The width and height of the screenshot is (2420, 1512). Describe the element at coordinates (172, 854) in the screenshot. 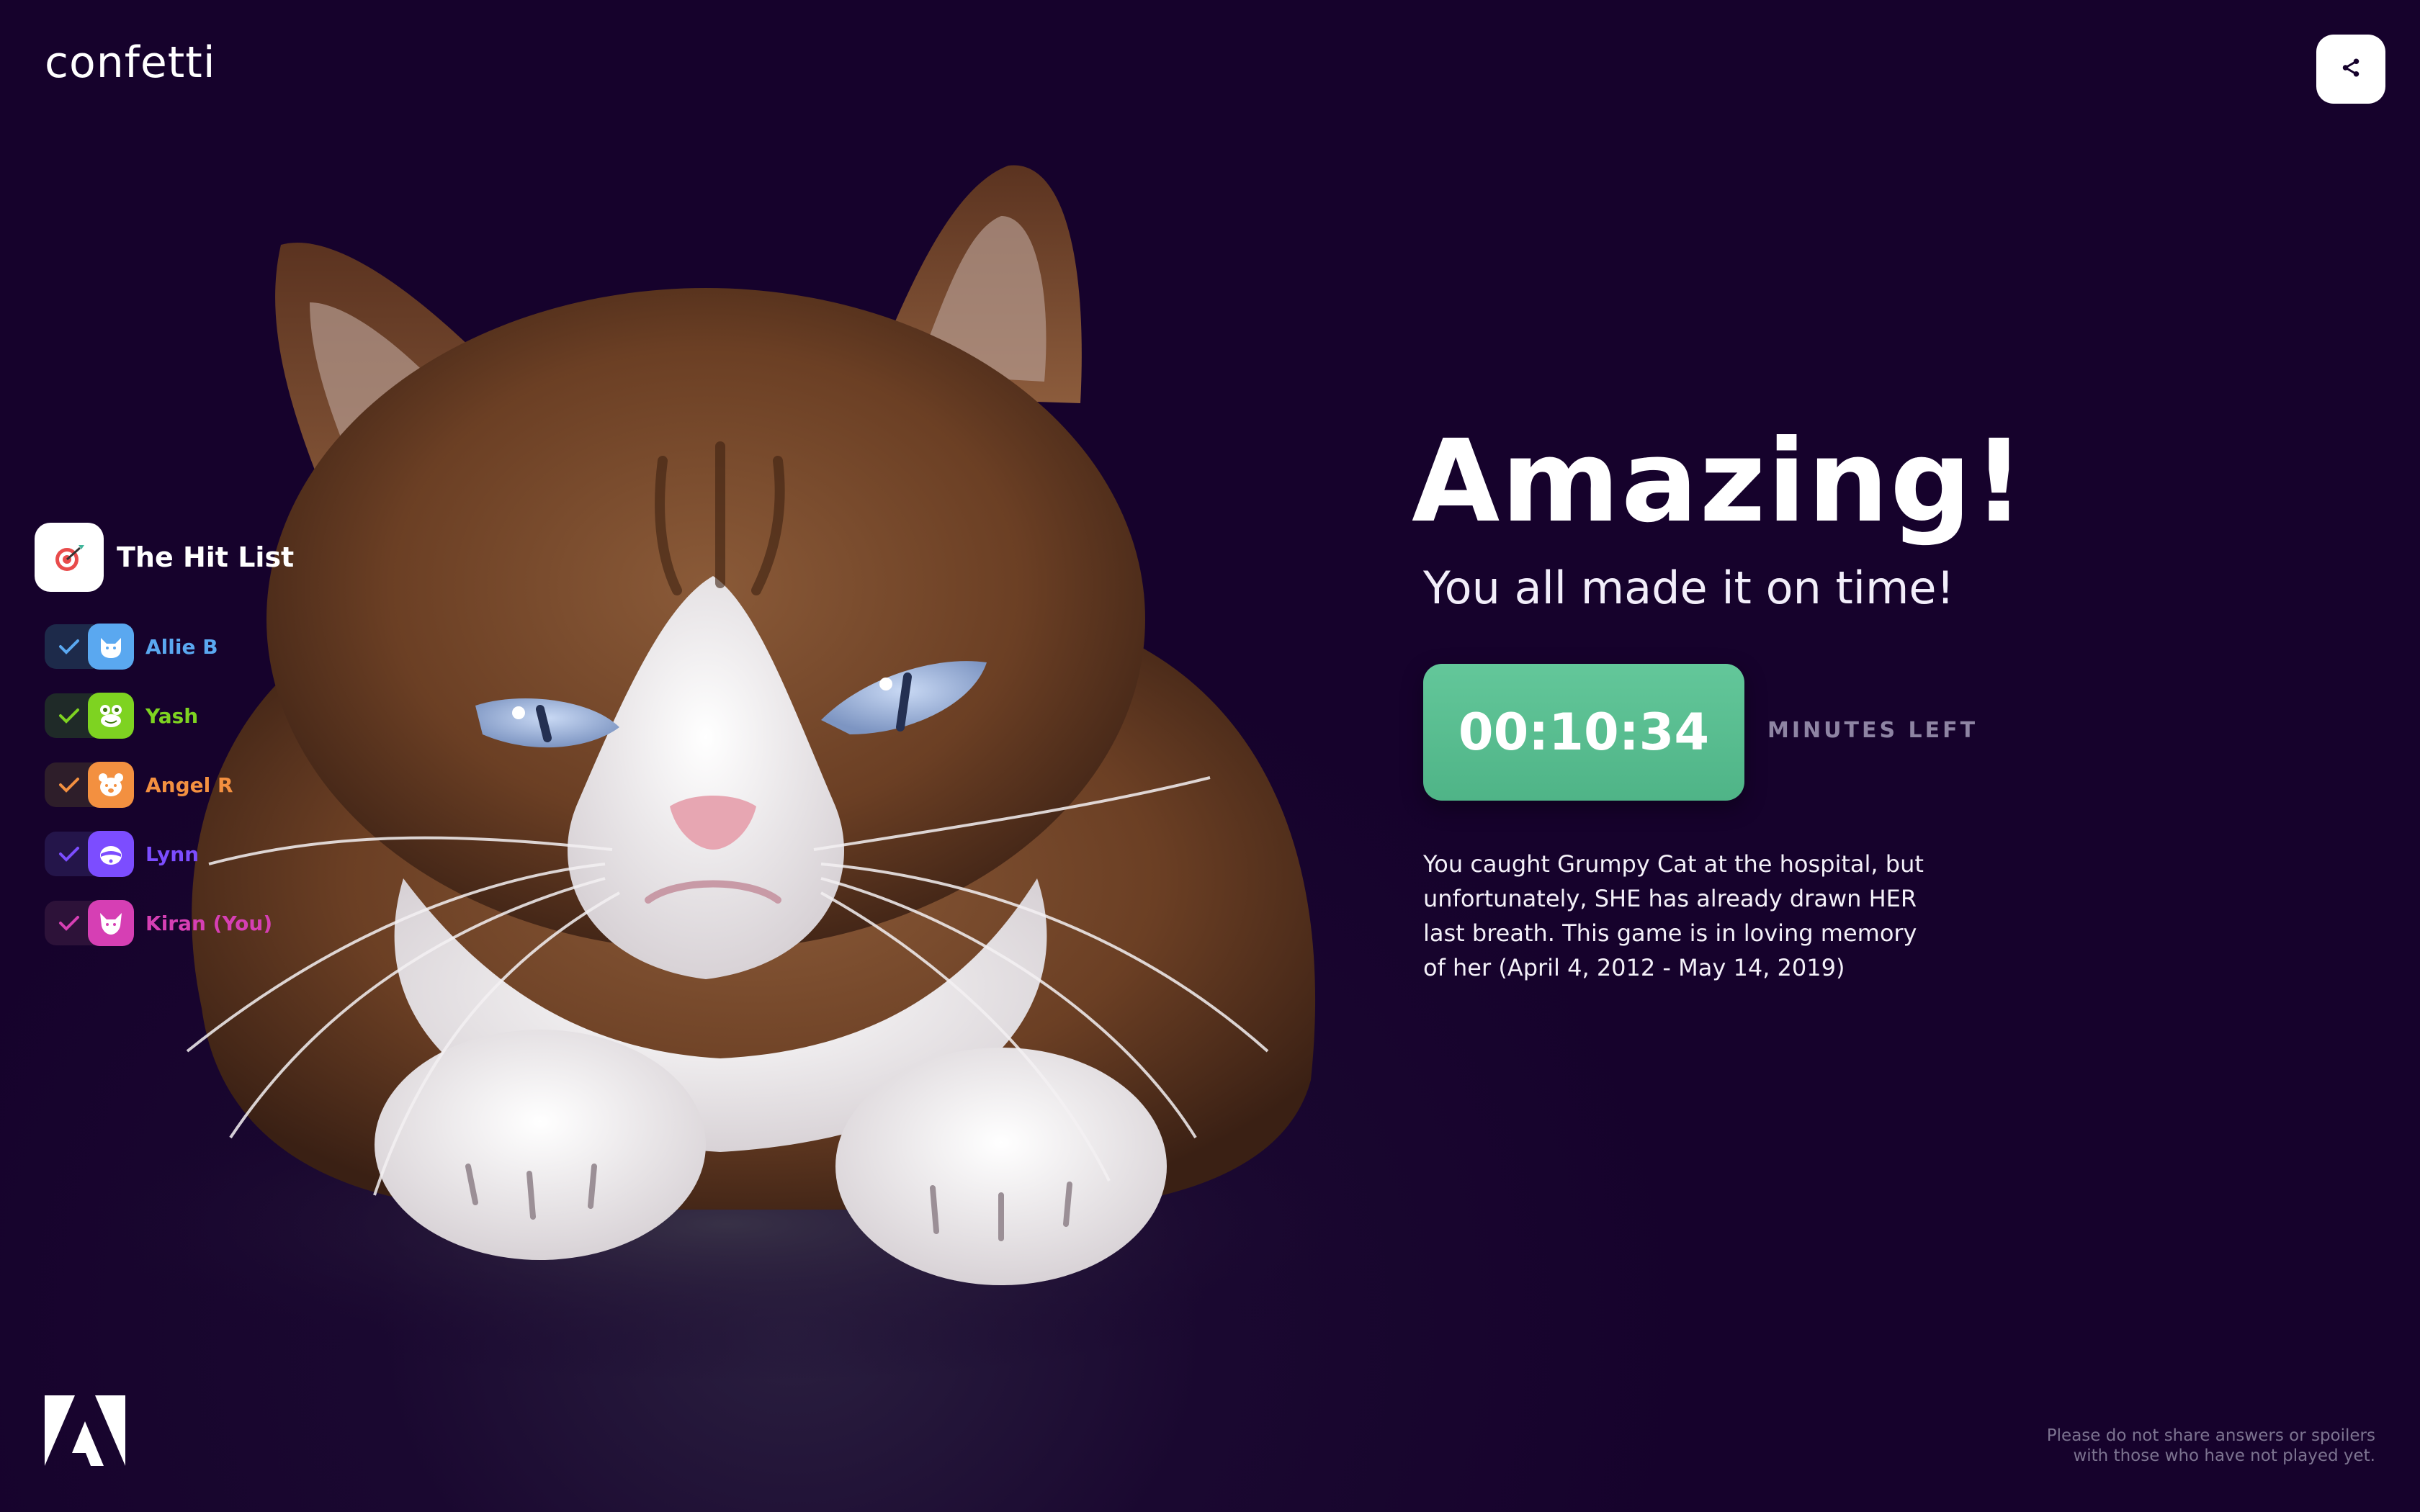

I see `player-name: Lynn` at that location.